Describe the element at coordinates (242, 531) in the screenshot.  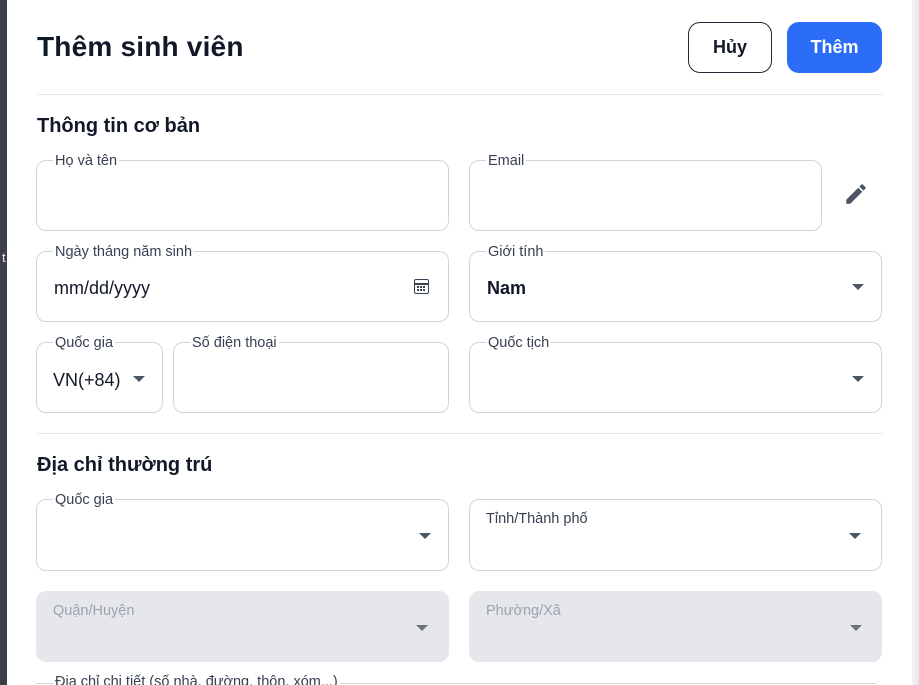
I see `address-country-select: Quốc gia` at that location.